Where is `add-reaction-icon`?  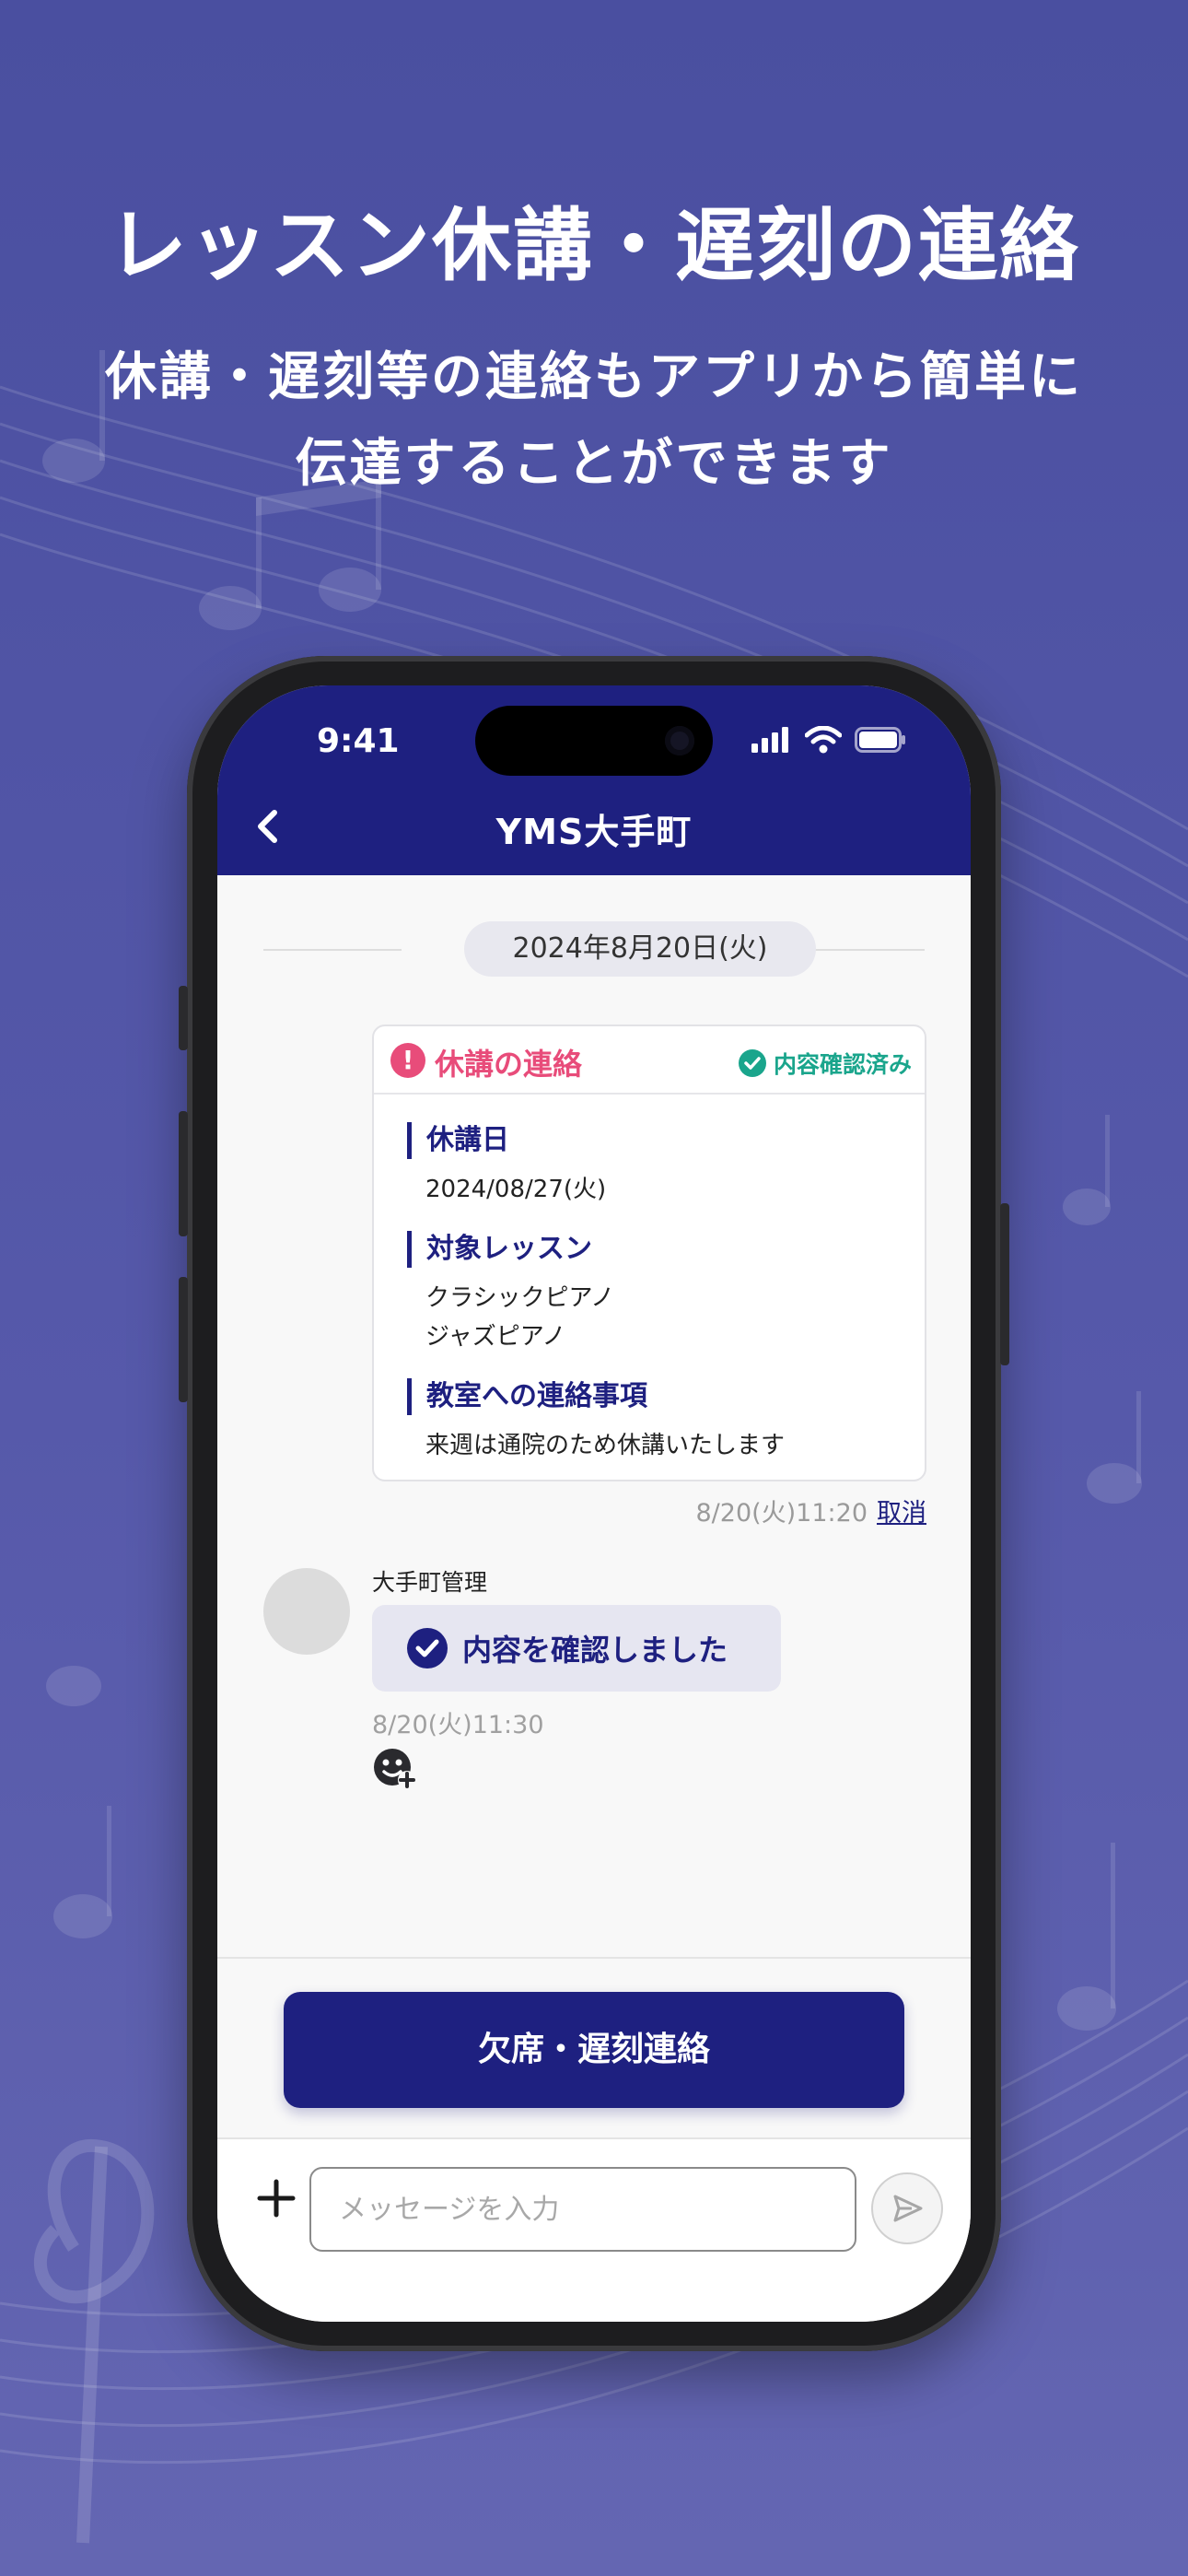
add-reaction-icon is located at coordinates (395, 1768).